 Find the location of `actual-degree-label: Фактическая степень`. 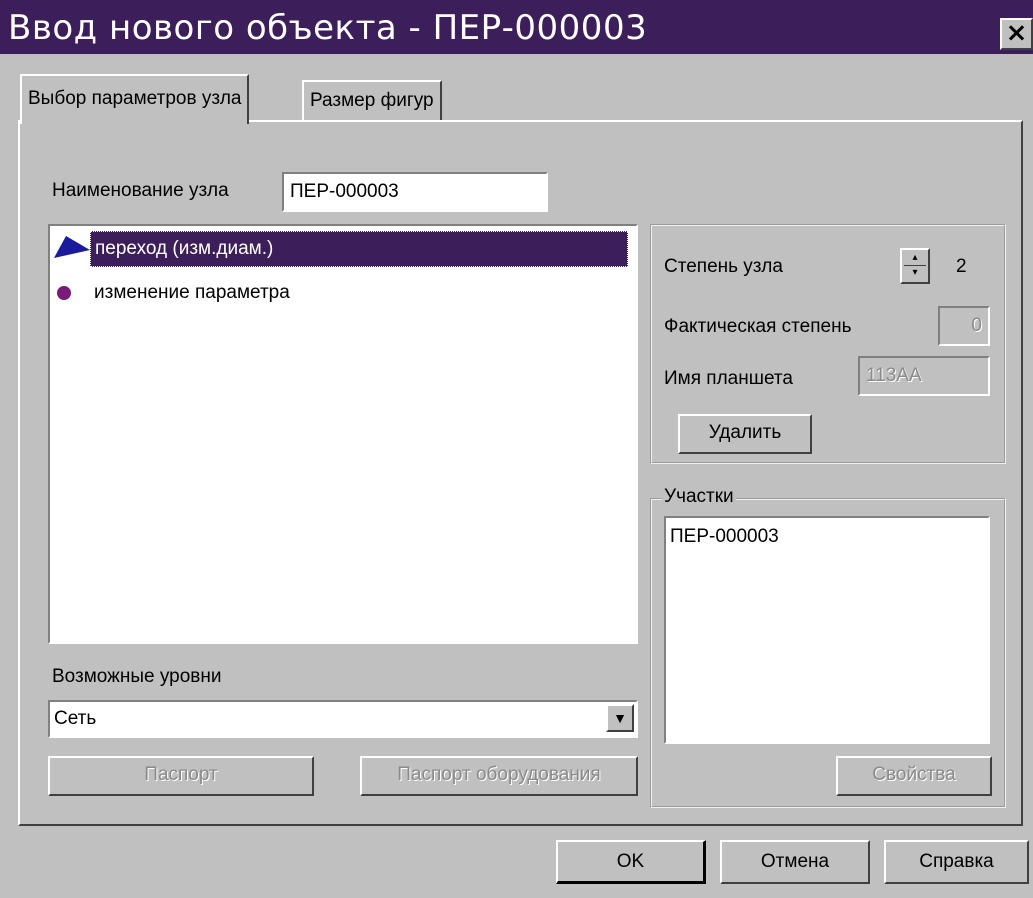

actual-degree-label: Фактическая степень is located at coordinates (758, 326).